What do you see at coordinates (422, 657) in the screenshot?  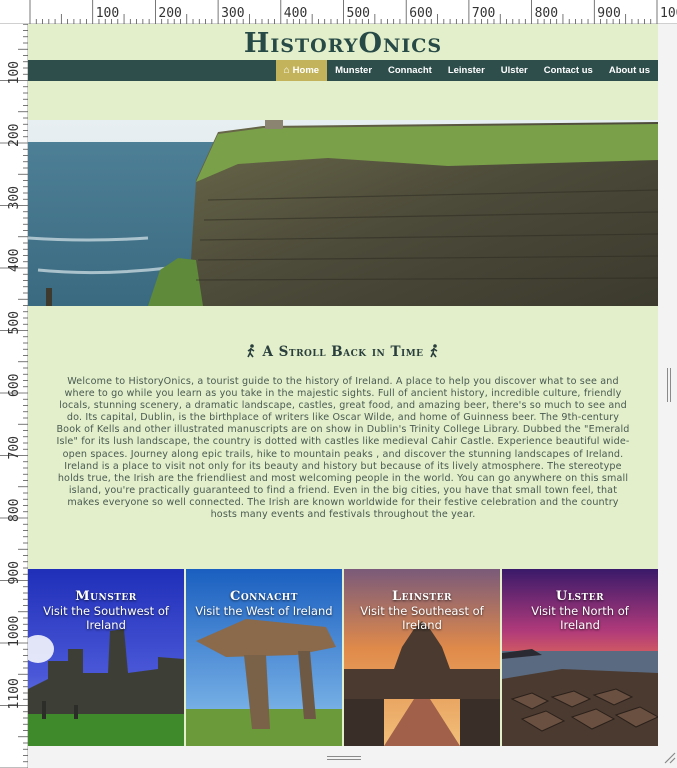 I see `card-leinster: Leinster Visit the Southeast of Ireland` at bounding box center [422, 657].